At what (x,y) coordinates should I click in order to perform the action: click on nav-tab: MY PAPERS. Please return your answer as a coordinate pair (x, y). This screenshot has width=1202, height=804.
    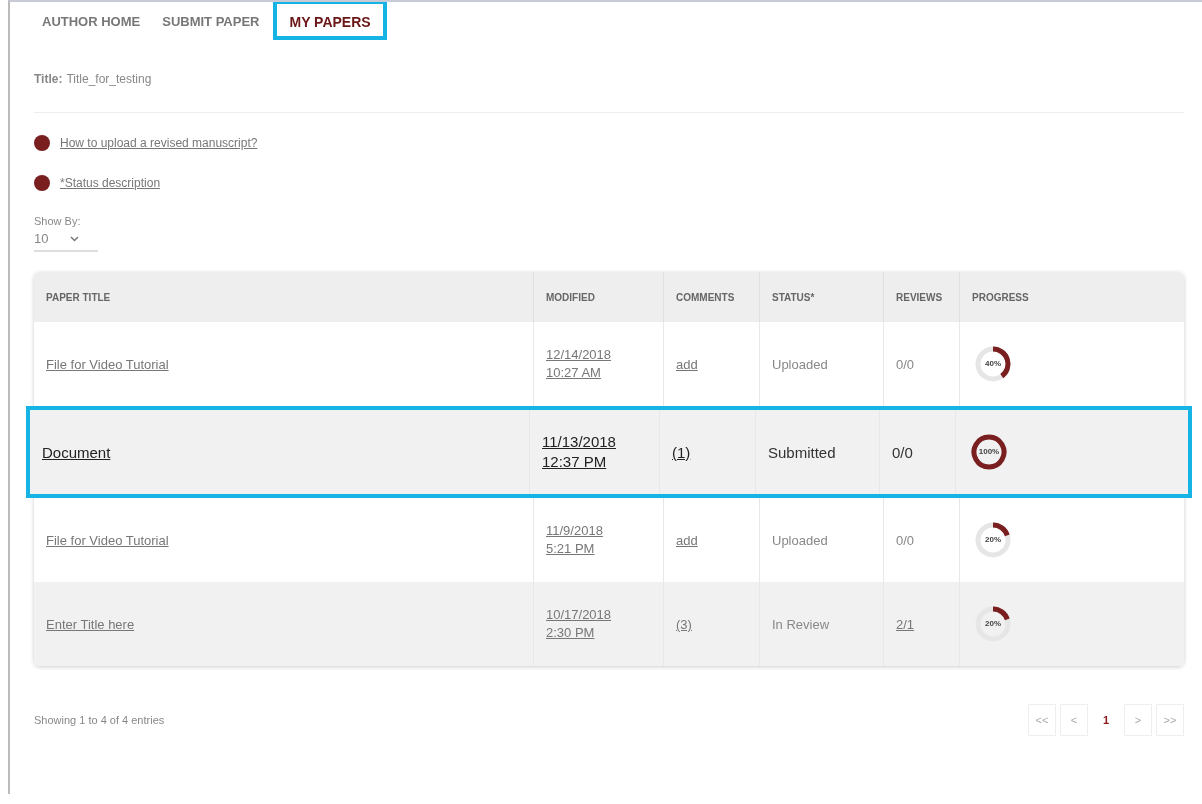
    Looking at the image, I should click on (330, 21).